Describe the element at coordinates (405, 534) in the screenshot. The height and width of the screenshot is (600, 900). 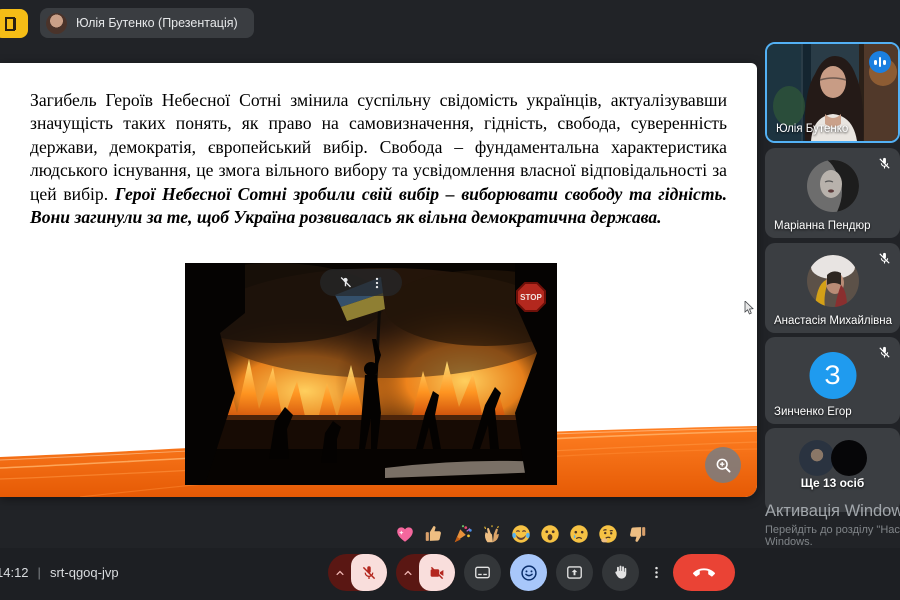
I see `sparkling-heart-icon` at that location.